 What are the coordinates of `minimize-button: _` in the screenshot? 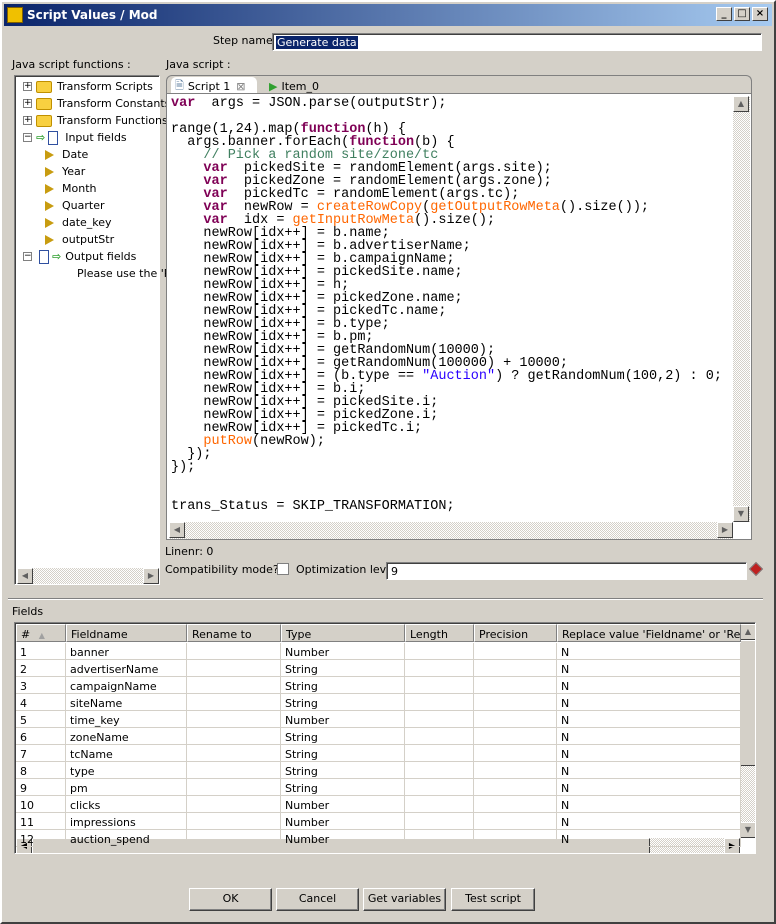 It's located at (724, 14).